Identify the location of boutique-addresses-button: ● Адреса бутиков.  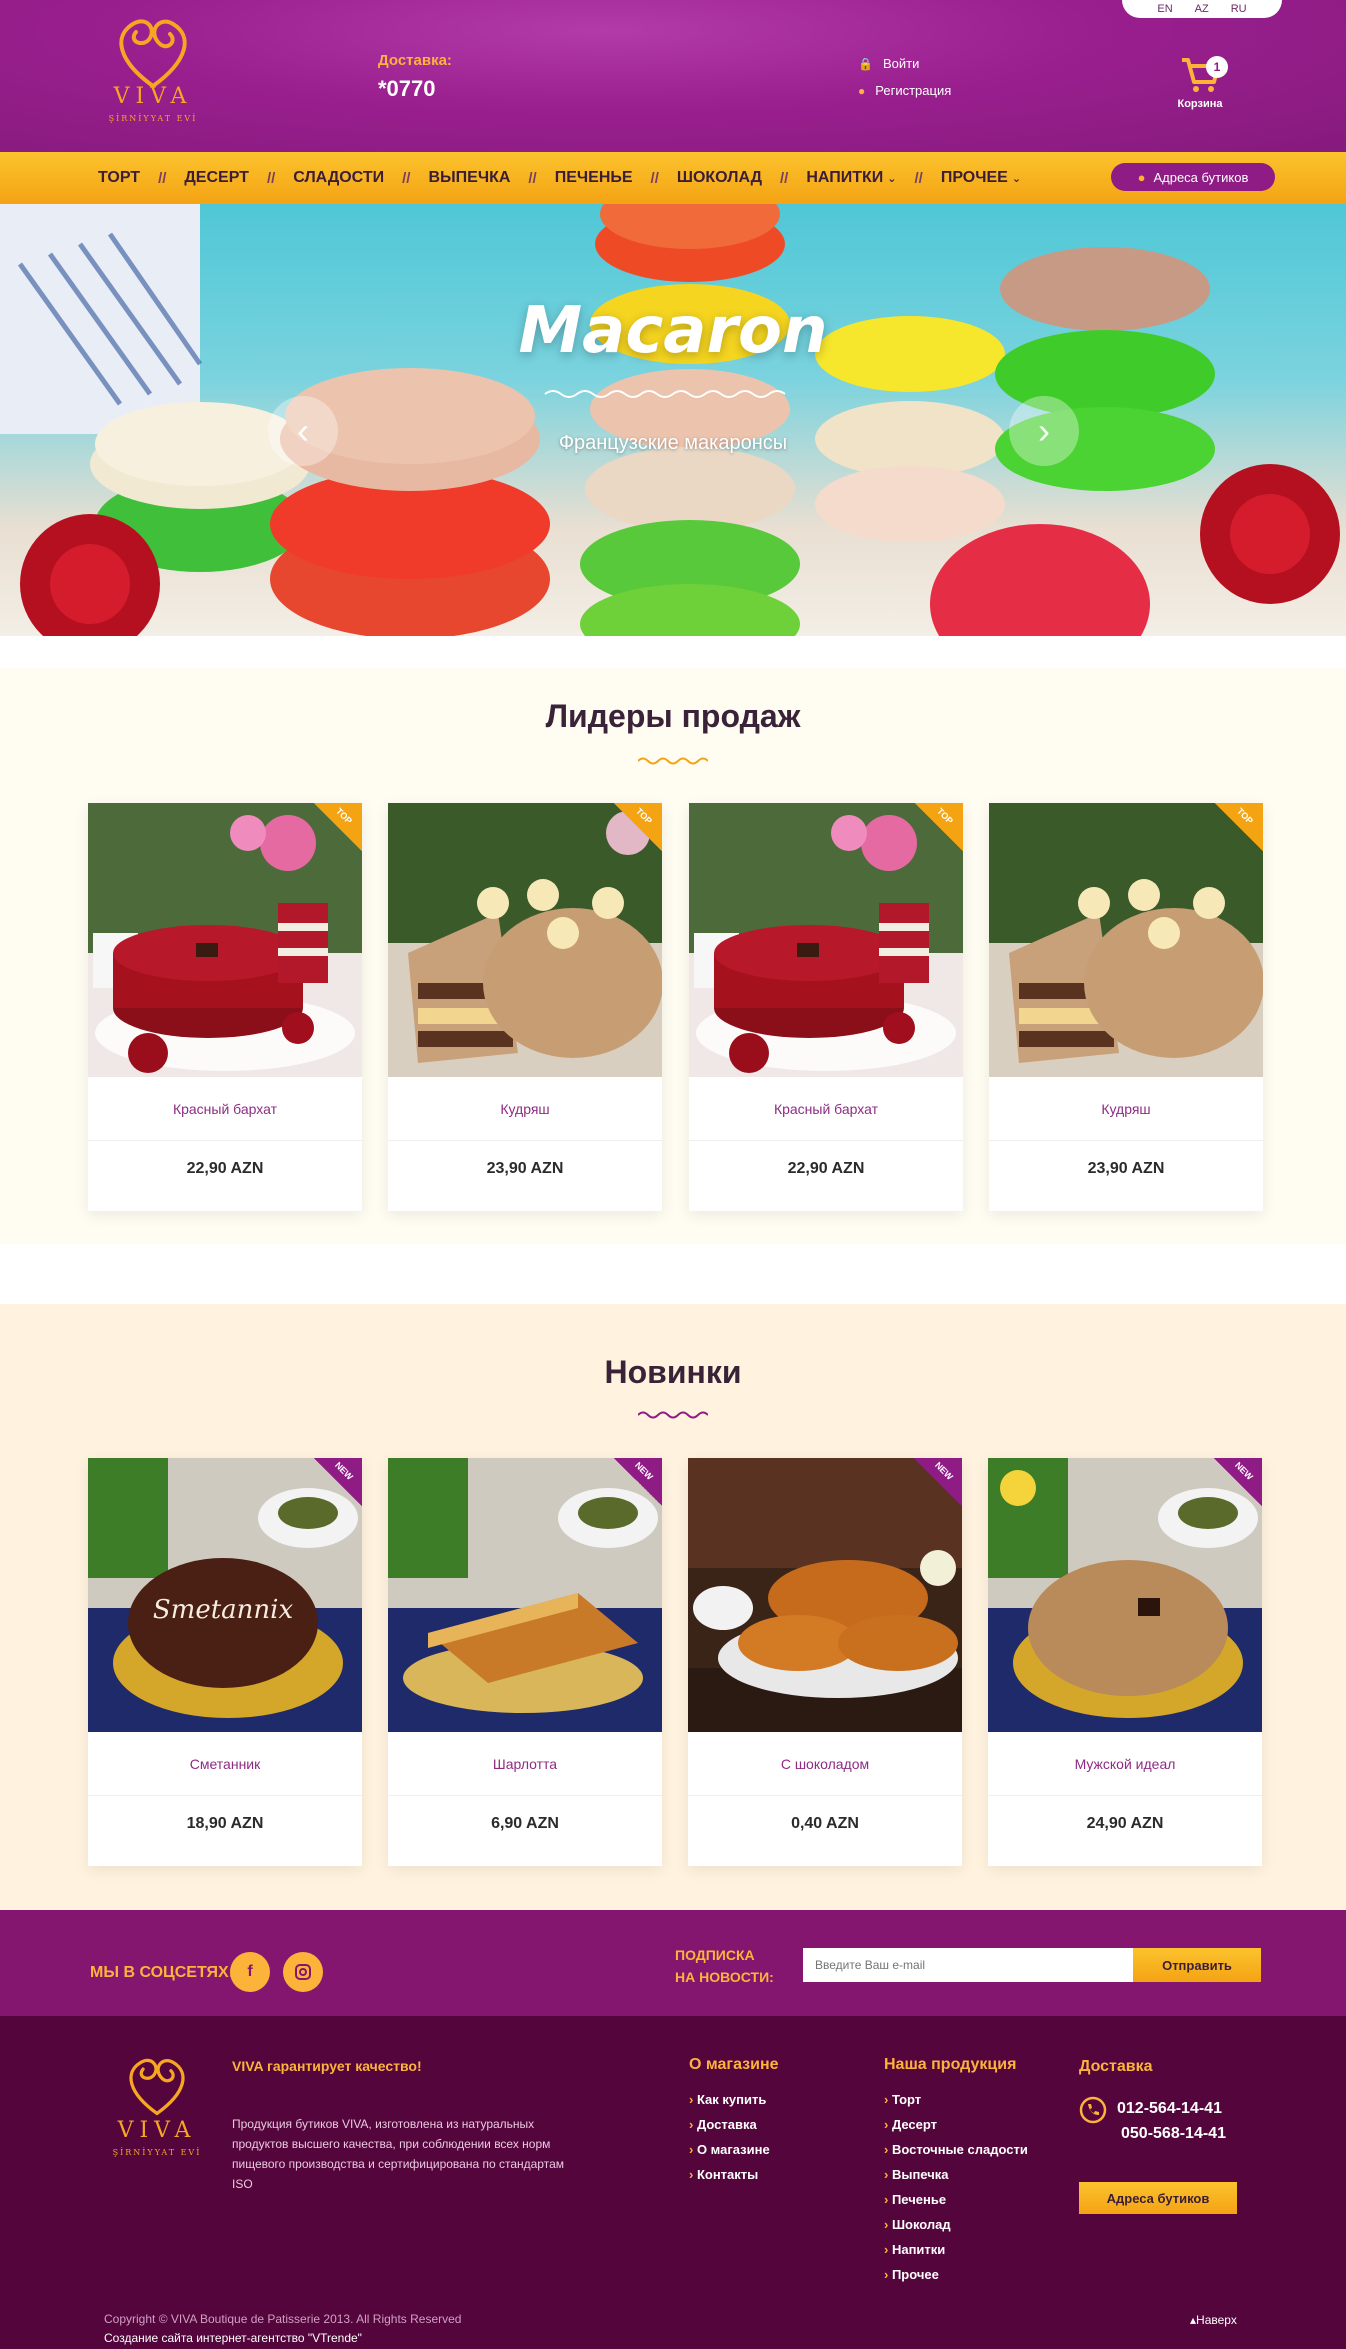
(1193, 177).